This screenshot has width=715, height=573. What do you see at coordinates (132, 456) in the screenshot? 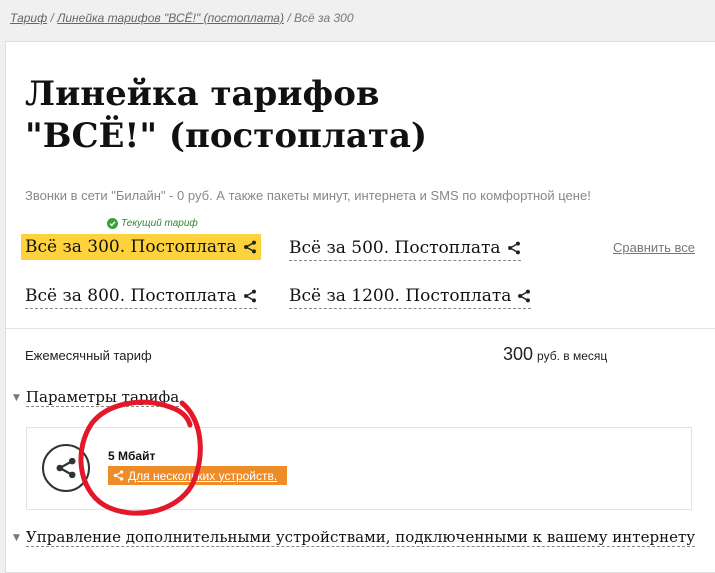
I see `param-internet-value: 5 Мбайт` at bounding box center [132, 456].